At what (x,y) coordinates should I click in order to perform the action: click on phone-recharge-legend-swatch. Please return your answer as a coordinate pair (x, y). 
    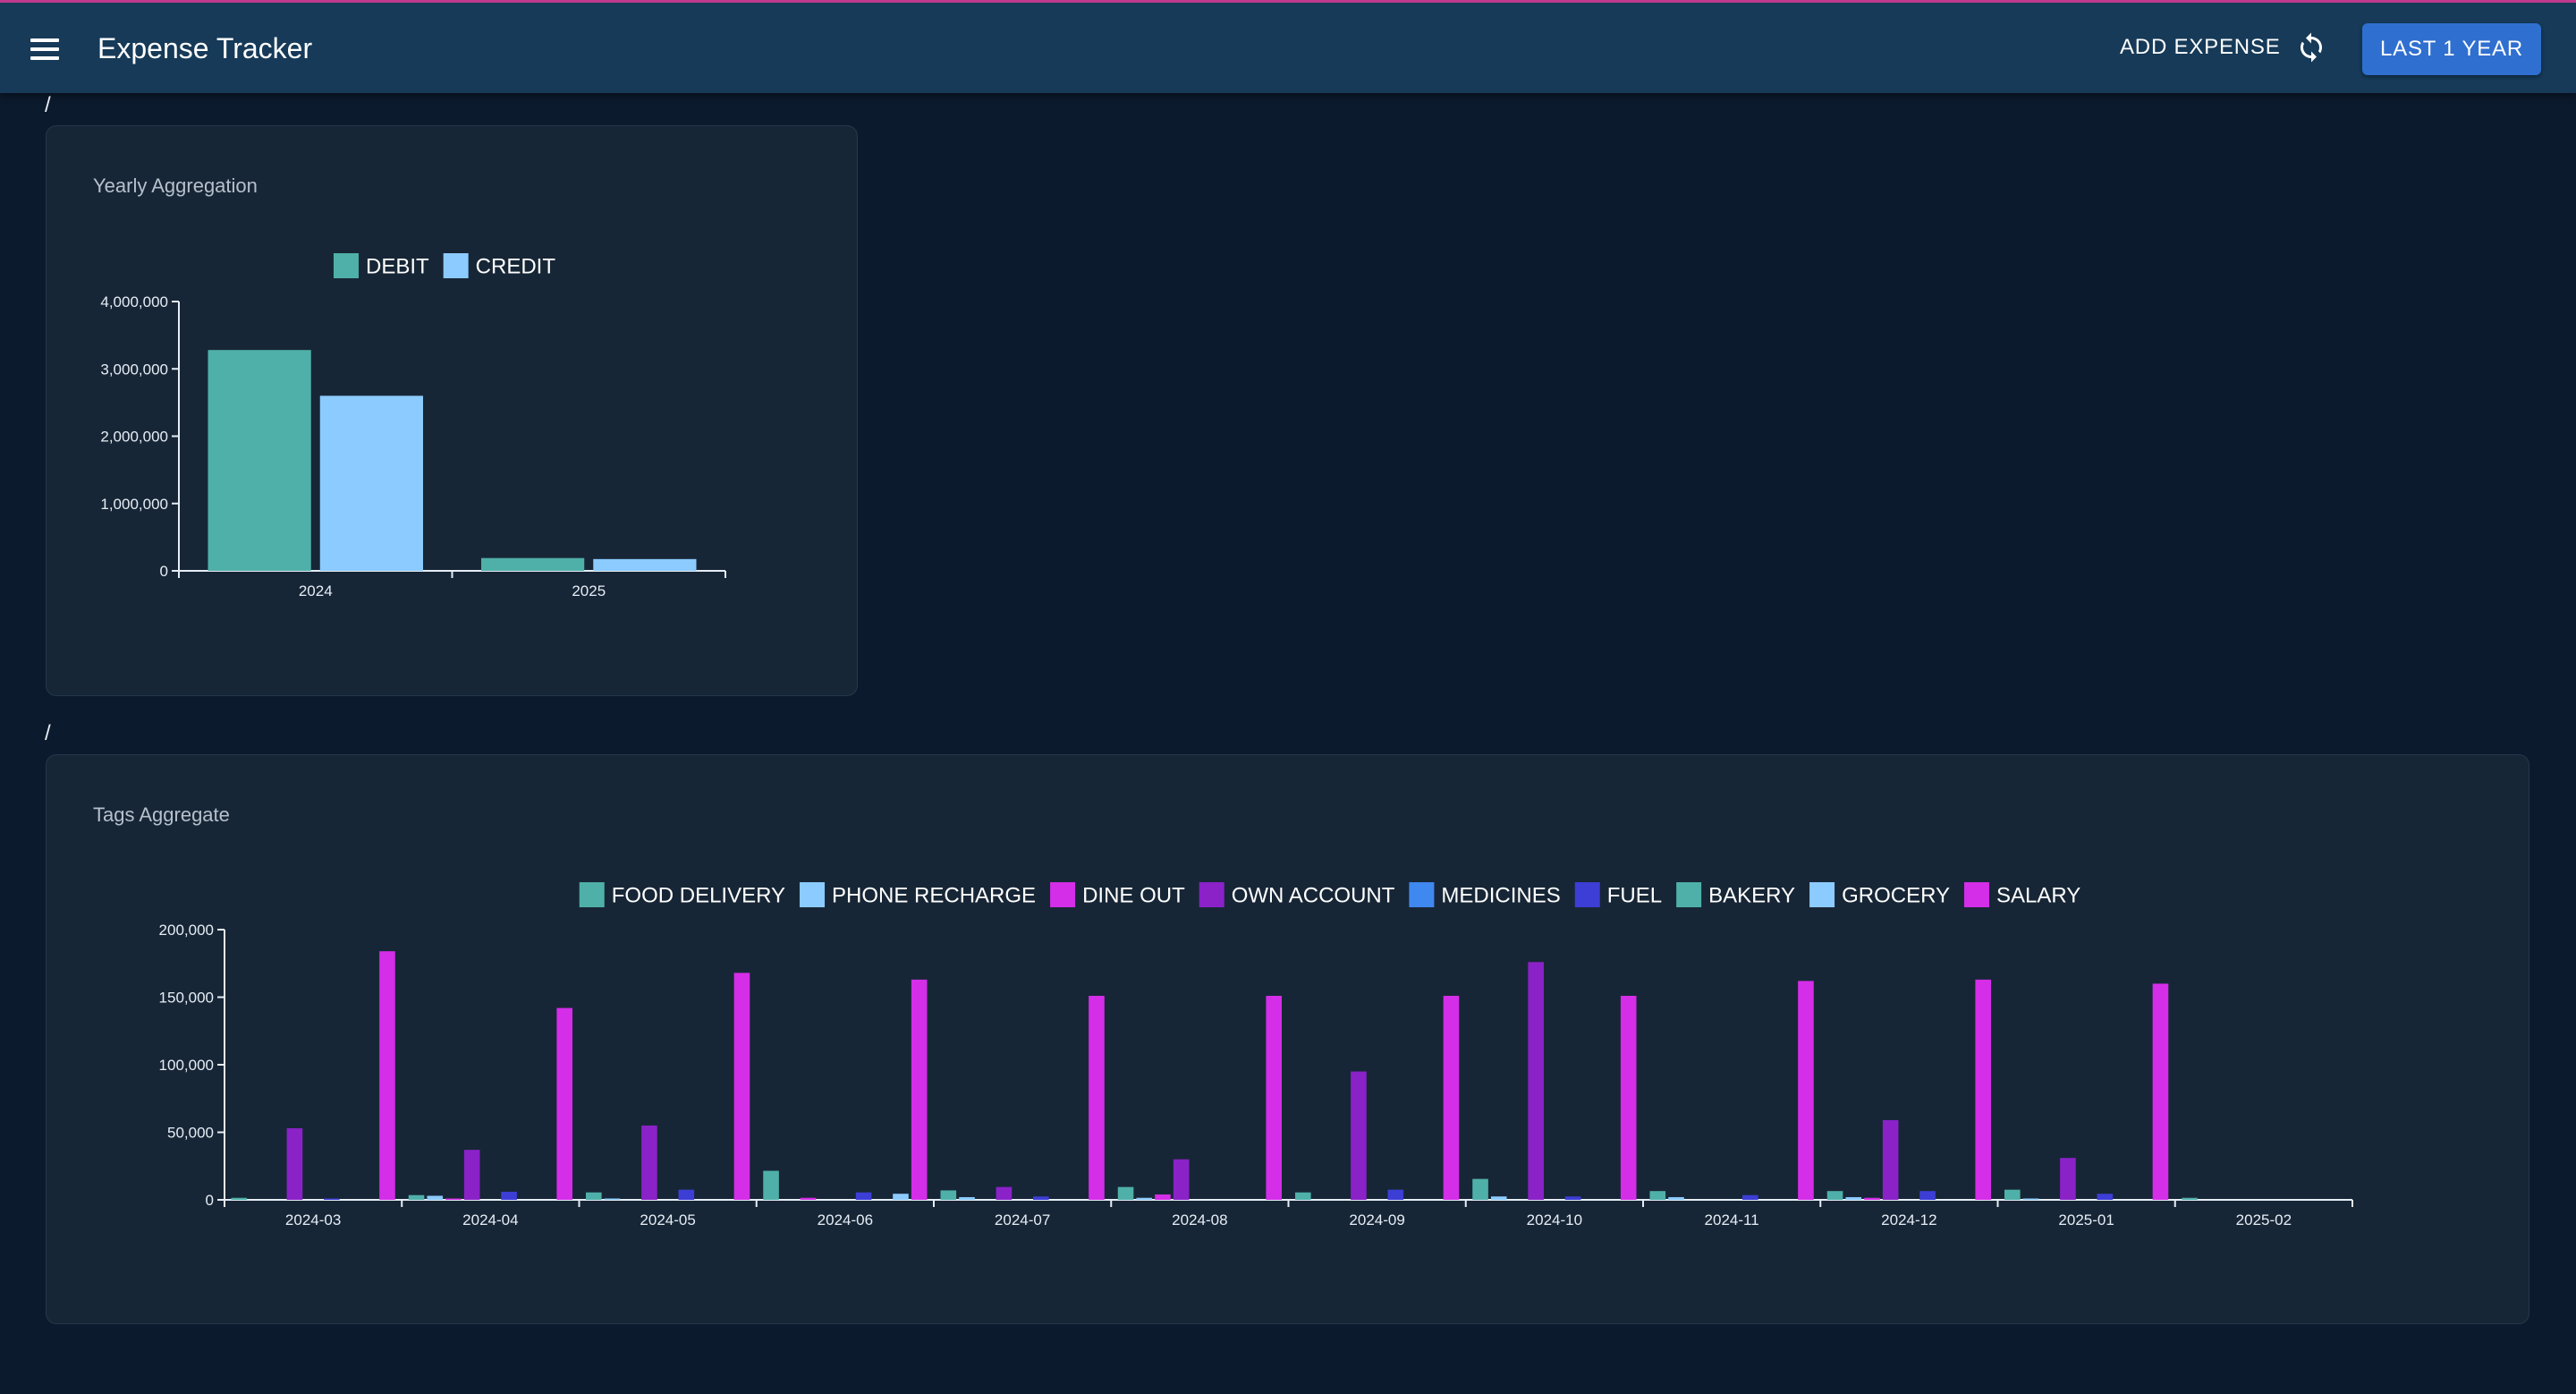
    Looking at the image, I should click on (813, 894).